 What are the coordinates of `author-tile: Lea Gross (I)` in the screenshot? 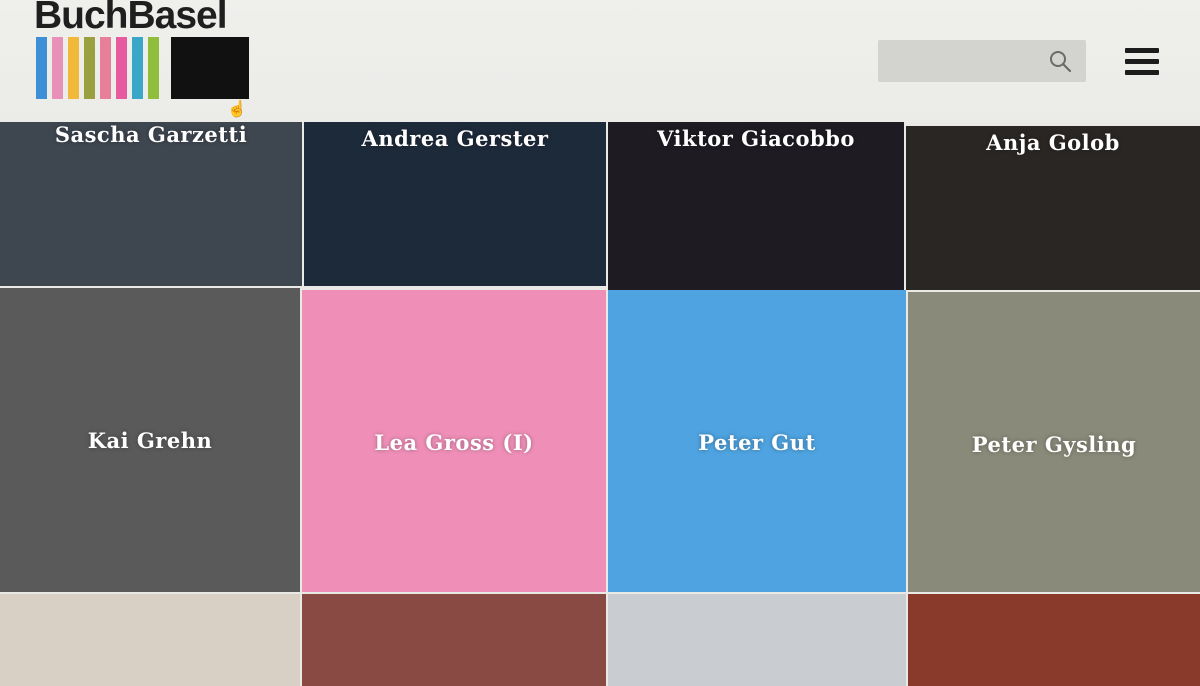 It's located at (454, 441).